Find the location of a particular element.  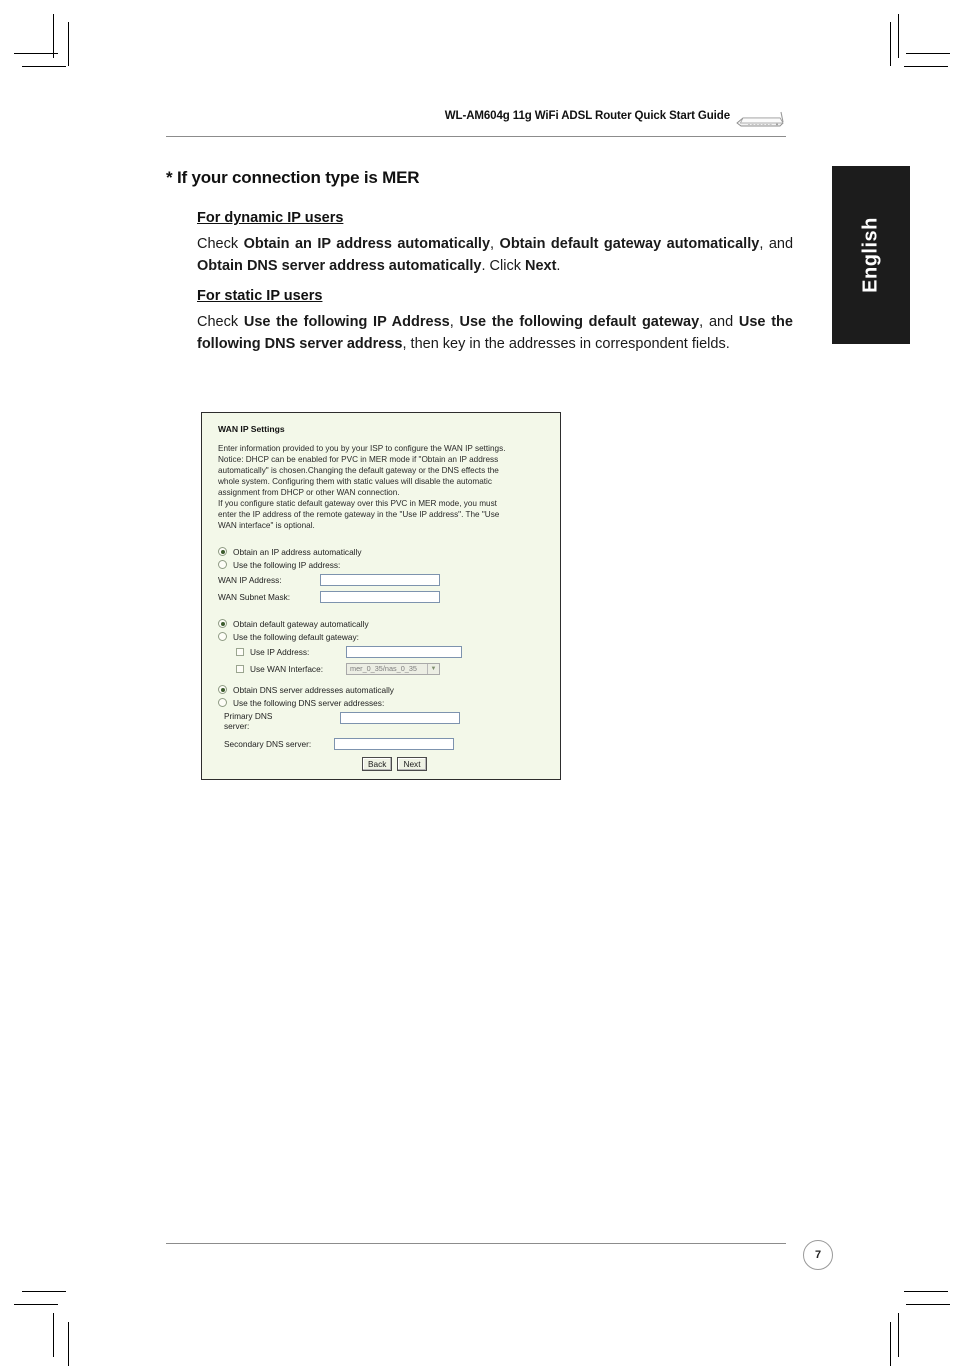

input-wan-subnet-mask is located at coordinates (380, 596).